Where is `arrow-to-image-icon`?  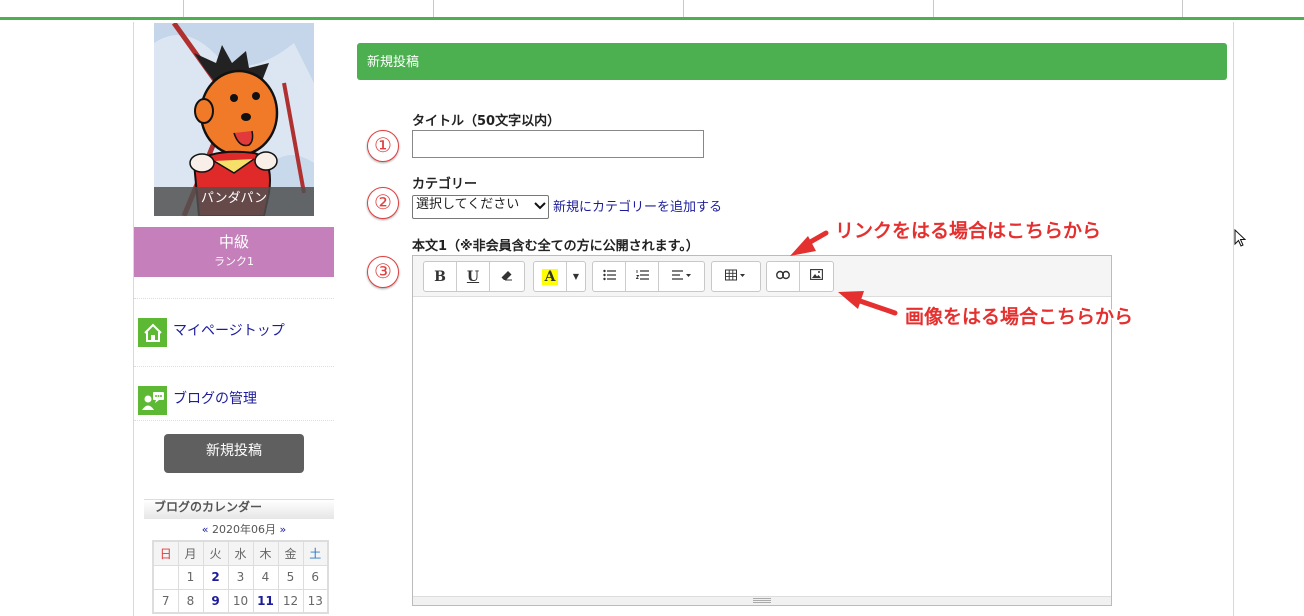 arrow-to-image-icon is located at coordinates (868, 303).